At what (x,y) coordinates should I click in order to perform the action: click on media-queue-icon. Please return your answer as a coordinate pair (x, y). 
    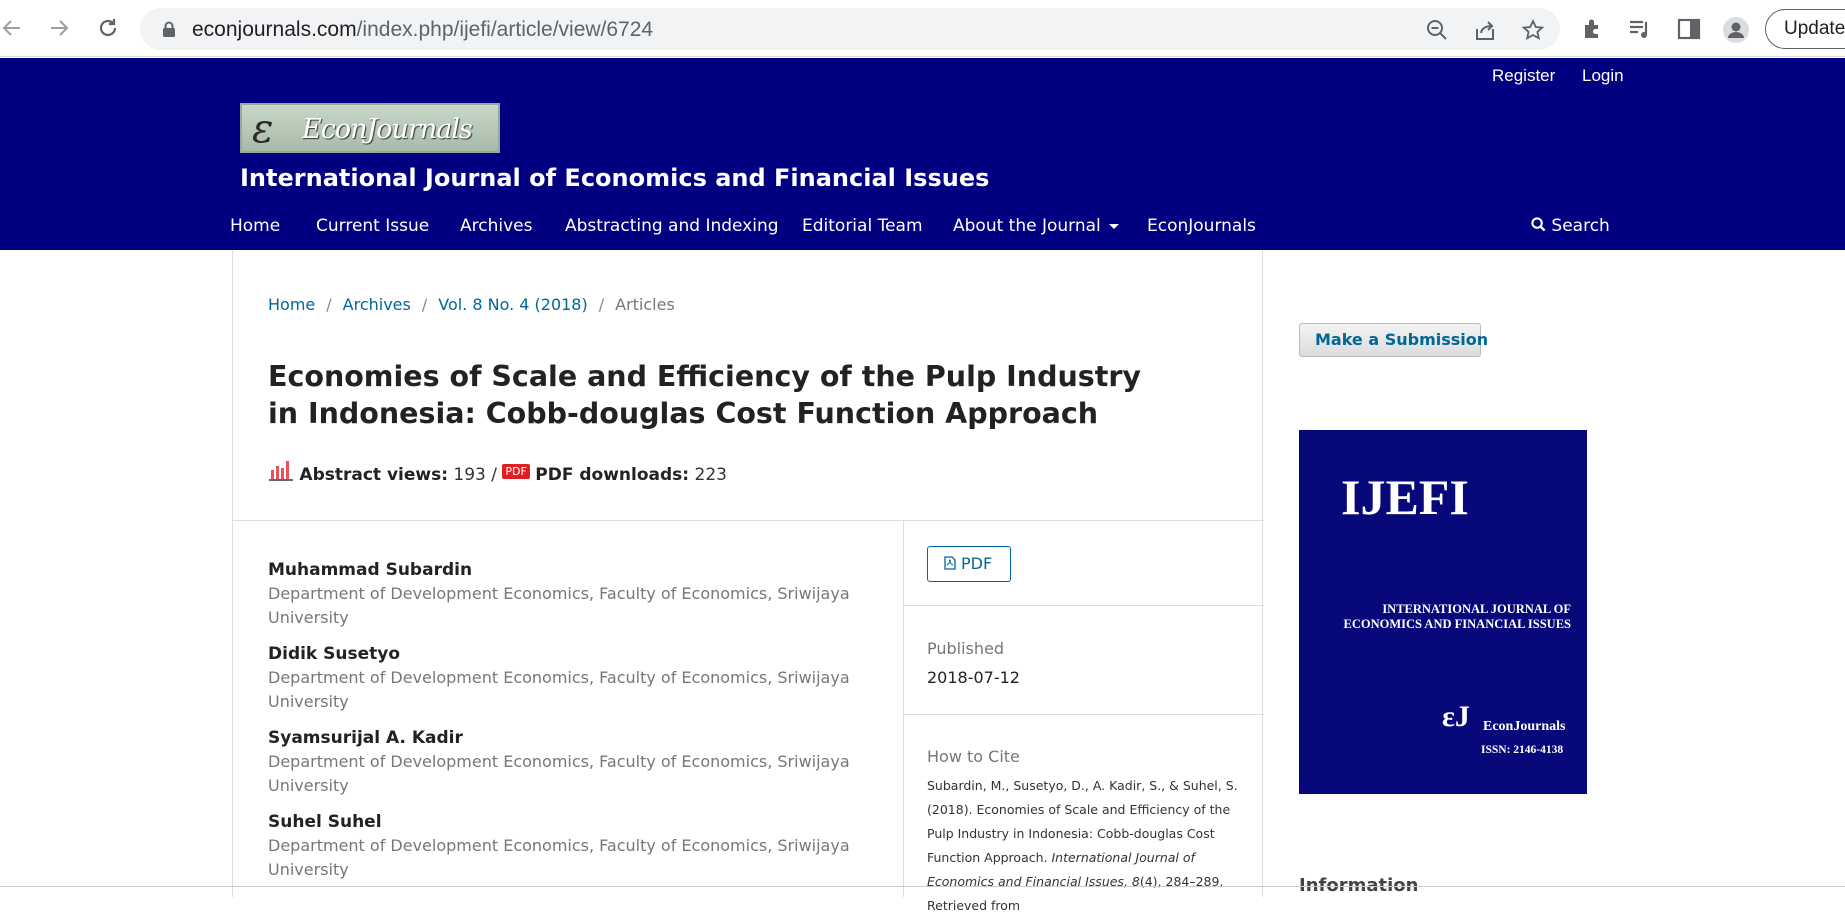
    Looking at the image, I should click on (1640, 29).